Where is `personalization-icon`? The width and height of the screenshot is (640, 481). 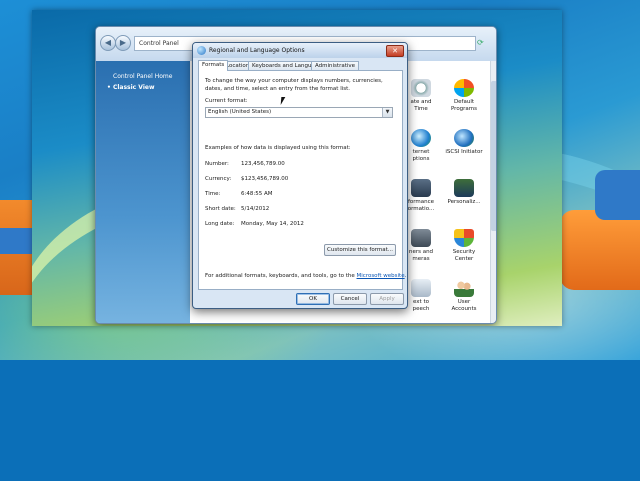 personalization-icon is located at coordinates (464, 188).